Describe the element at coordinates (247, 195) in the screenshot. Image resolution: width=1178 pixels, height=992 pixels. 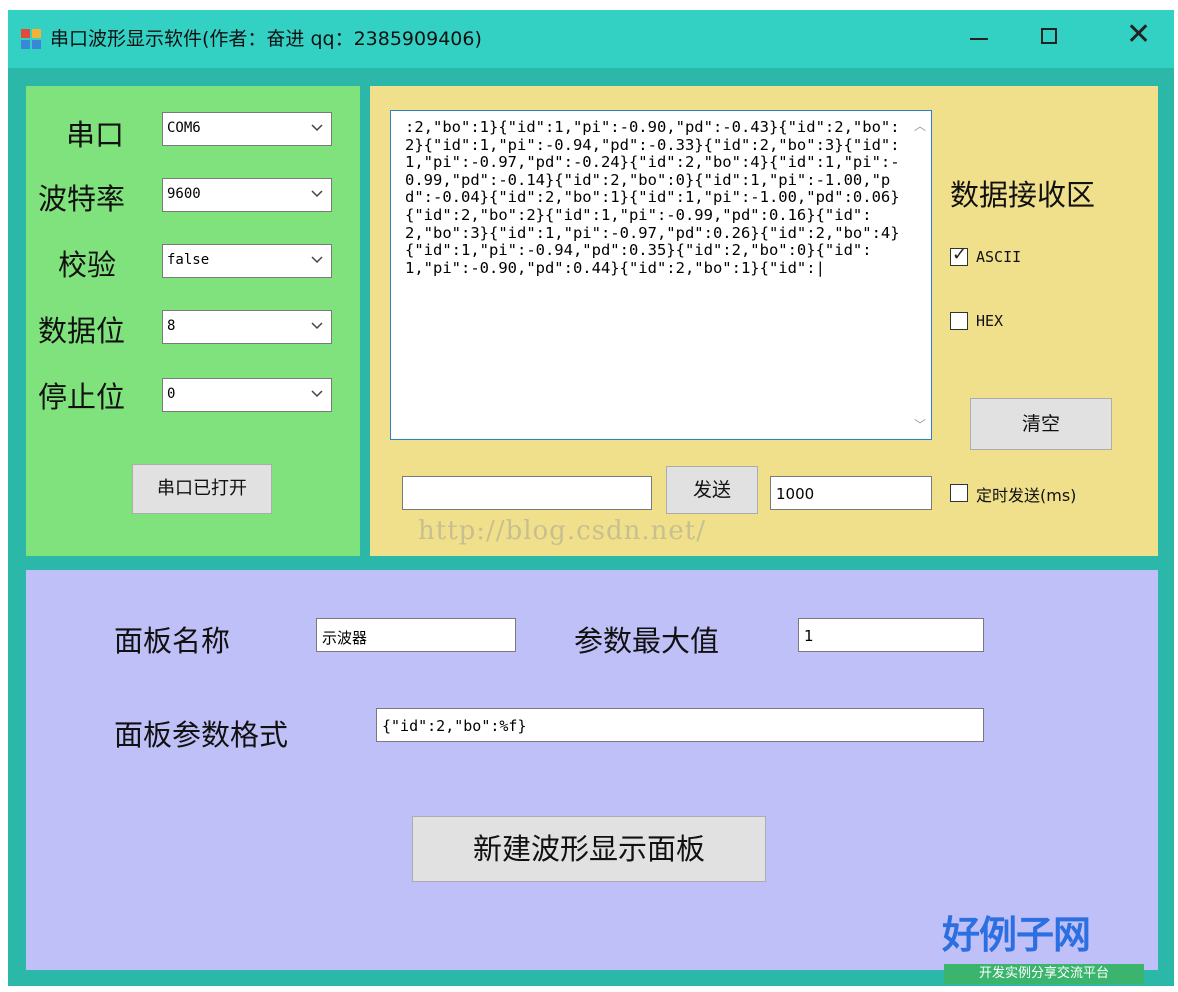
I see `baud-select: 9600` at that location.